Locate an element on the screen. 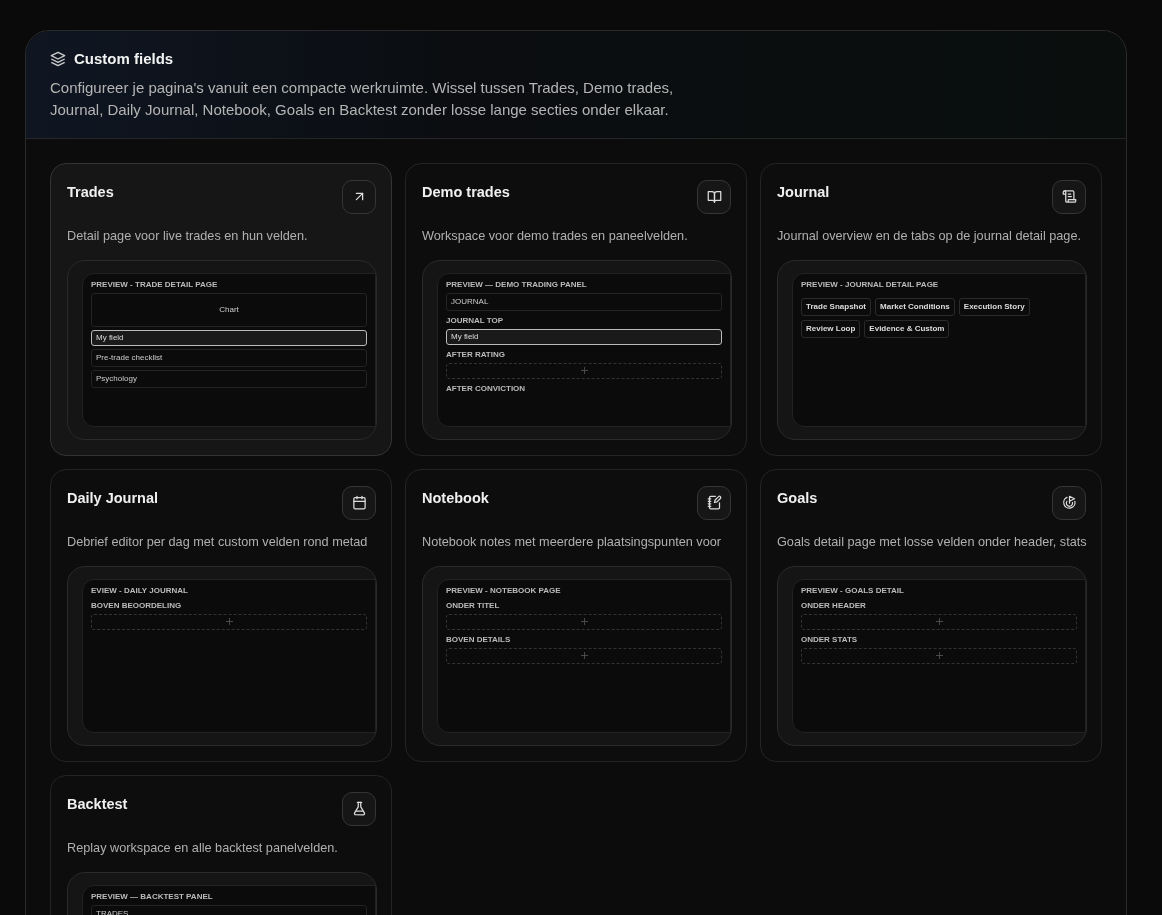 Image resolution: width=1162 pixels, height=915 pixels. scroll-icon is located at coordinates (1069, 196).